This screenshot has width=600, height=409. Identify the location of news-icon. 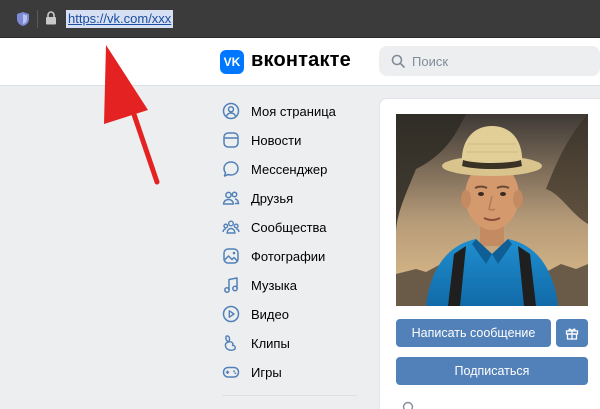
(231, 140).